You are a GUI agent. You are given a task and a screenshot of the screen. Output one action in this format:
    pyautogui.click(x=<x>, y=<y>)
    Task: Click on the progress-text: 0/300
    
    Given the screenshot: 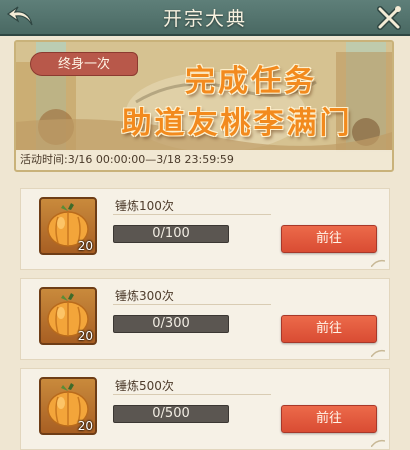 What is the action you would take?
    pyautogui.click(x=171, y=323)
    